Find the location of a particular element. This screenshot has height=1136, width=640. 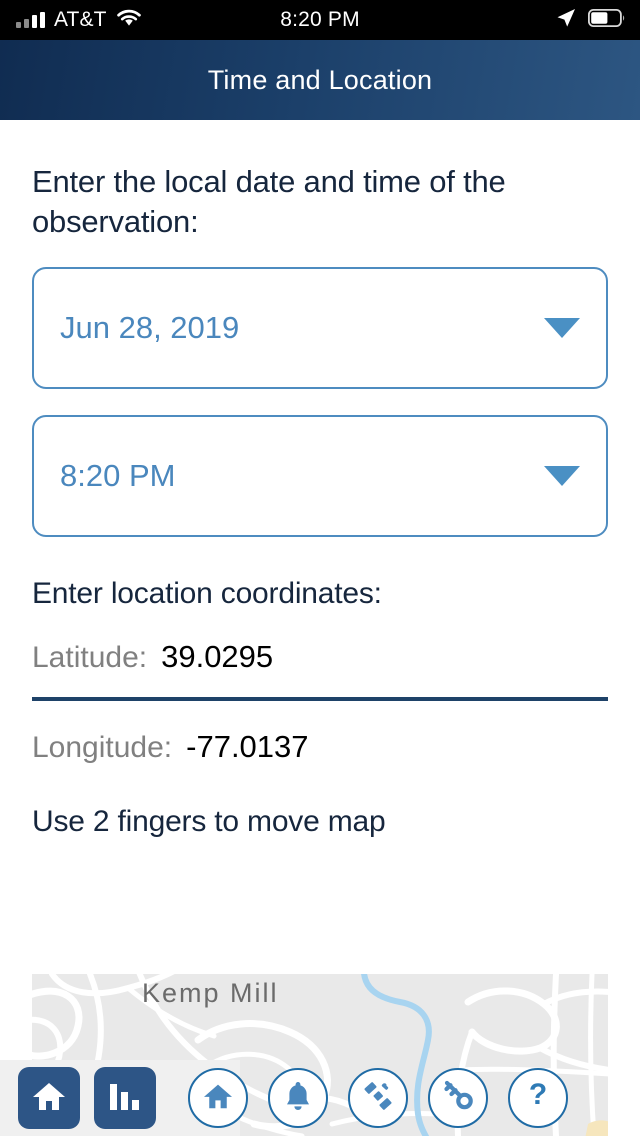

satellite-button is located at coordinates (378, 1098).